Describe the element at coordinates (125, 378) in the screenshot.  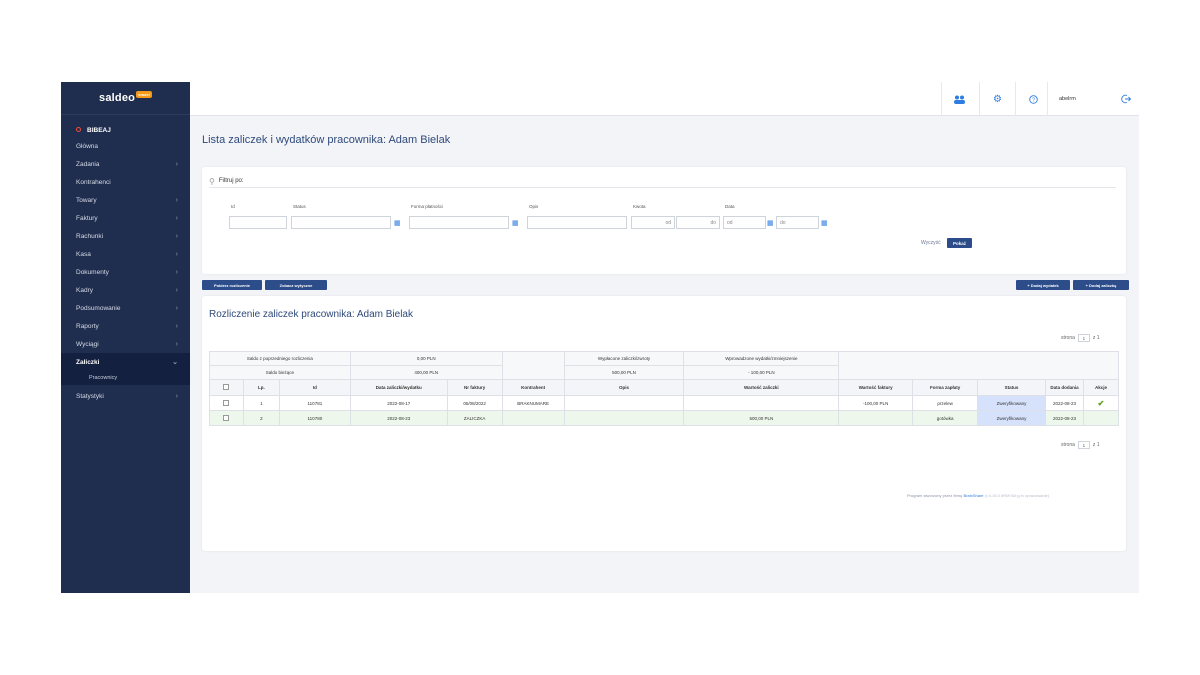
I see `sidebar-subitem-pracownicy: Pracownicy` at that location.